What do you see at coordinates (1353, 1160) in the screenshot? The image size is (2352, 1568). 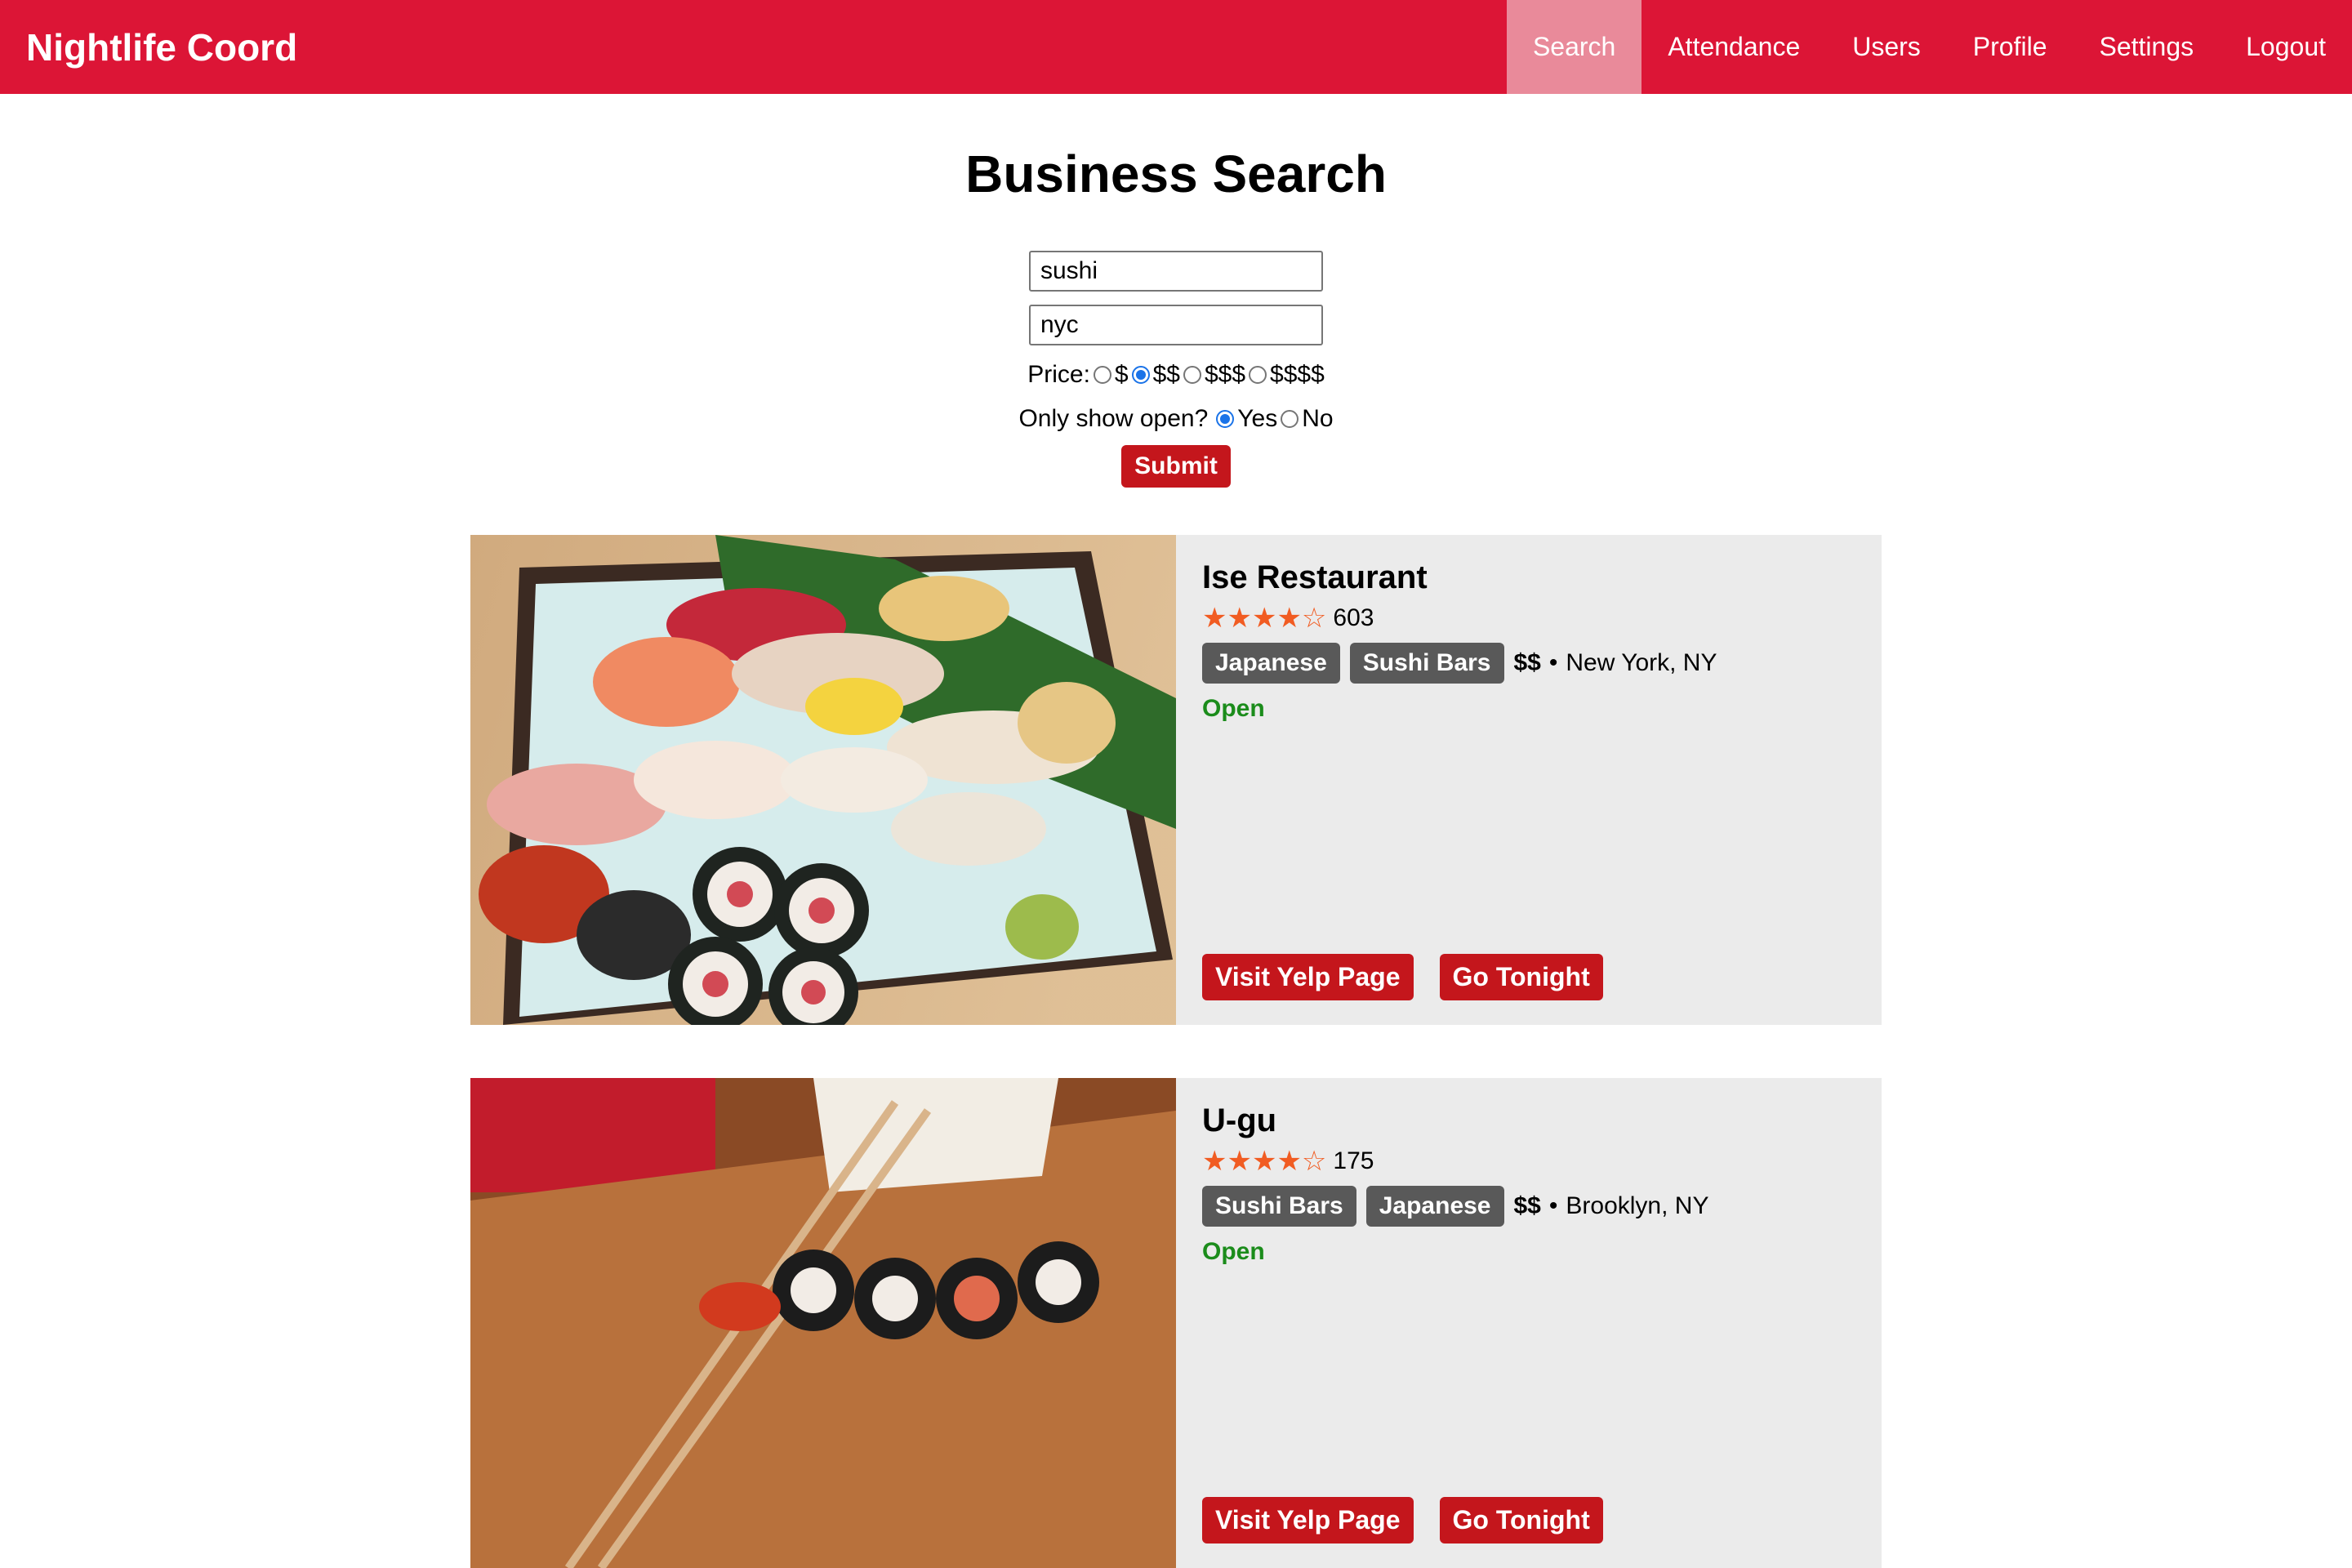 I see `review-count: 175` at bounding box center [1353, 1160].